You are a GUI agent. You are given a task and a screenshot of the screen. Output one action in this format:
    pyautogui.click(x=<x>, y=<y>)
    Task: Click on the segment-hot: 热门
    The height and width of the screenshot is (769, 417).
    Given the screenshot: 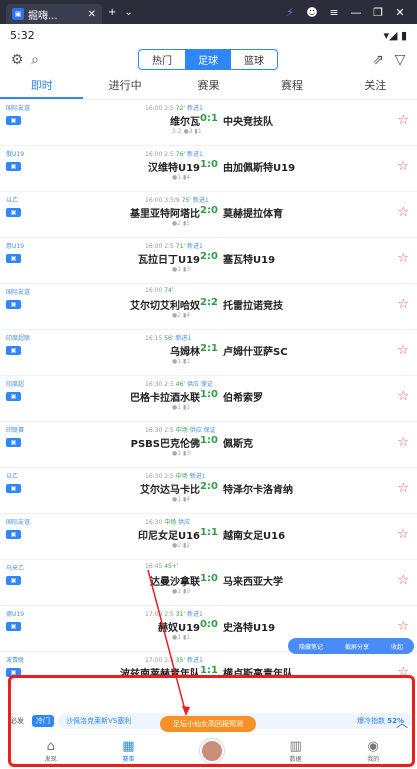 What is the action you would take?
    pyautogui.click(x=162, y=59)
    